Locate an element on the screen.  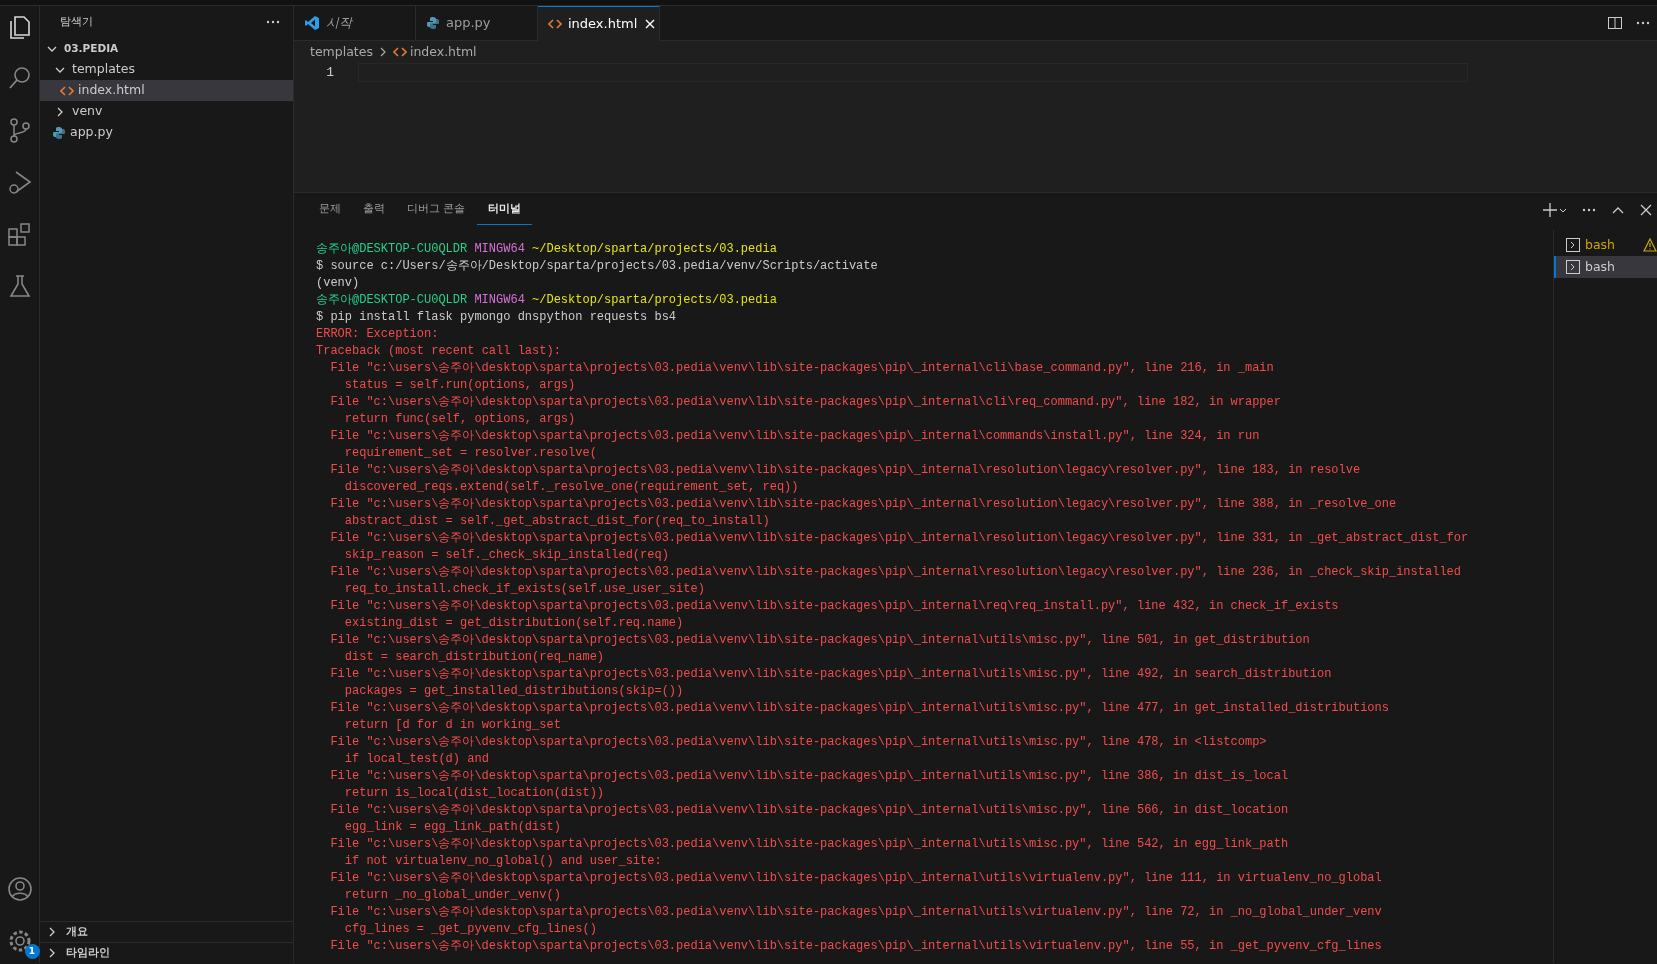
terminal-line: return _no_global_under_venv() is located at coordinates (452, 895).